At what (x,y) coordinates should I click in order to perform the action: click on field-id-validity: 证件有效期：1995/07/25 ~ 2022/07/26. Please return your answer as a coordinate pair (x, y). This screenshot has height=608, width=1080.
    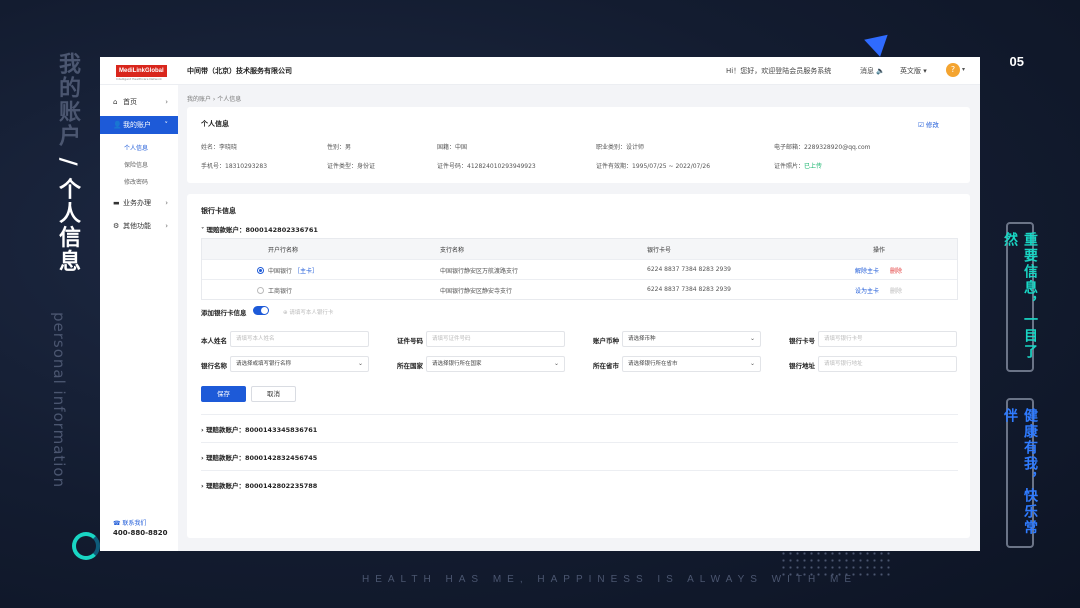
    Looking at the image, I should click on (653, 166).